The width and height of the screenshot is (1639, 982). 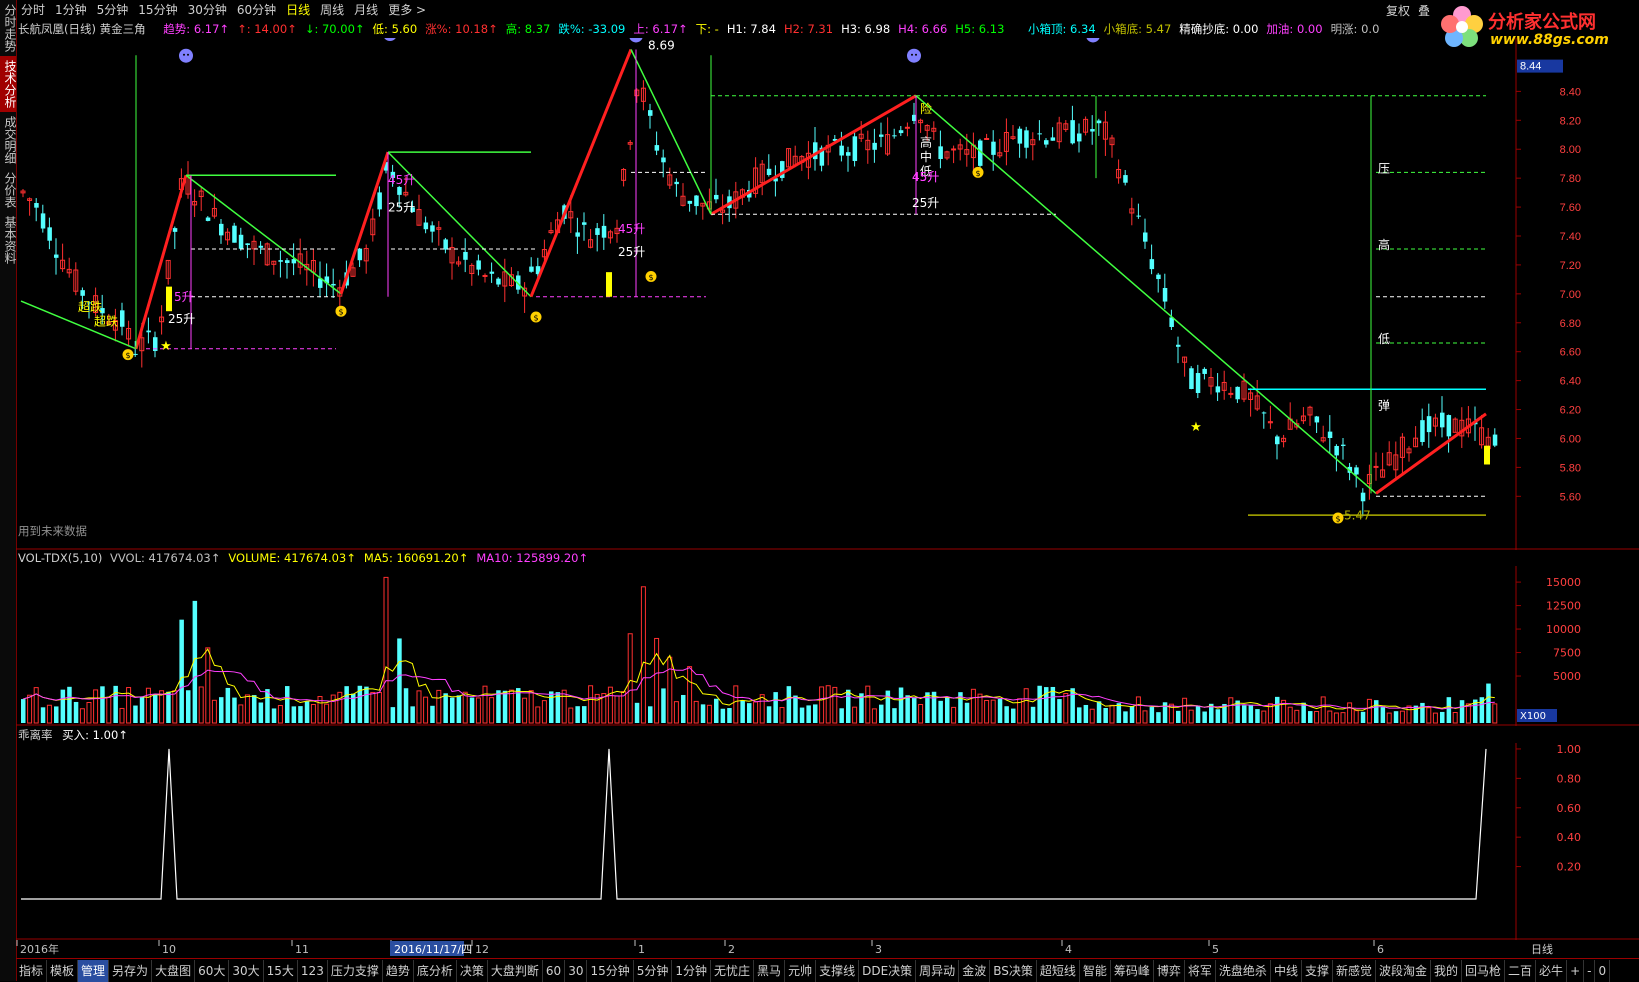 I want to click on sidebar-tab-1: 技术分析, so click(x=8, y=84).